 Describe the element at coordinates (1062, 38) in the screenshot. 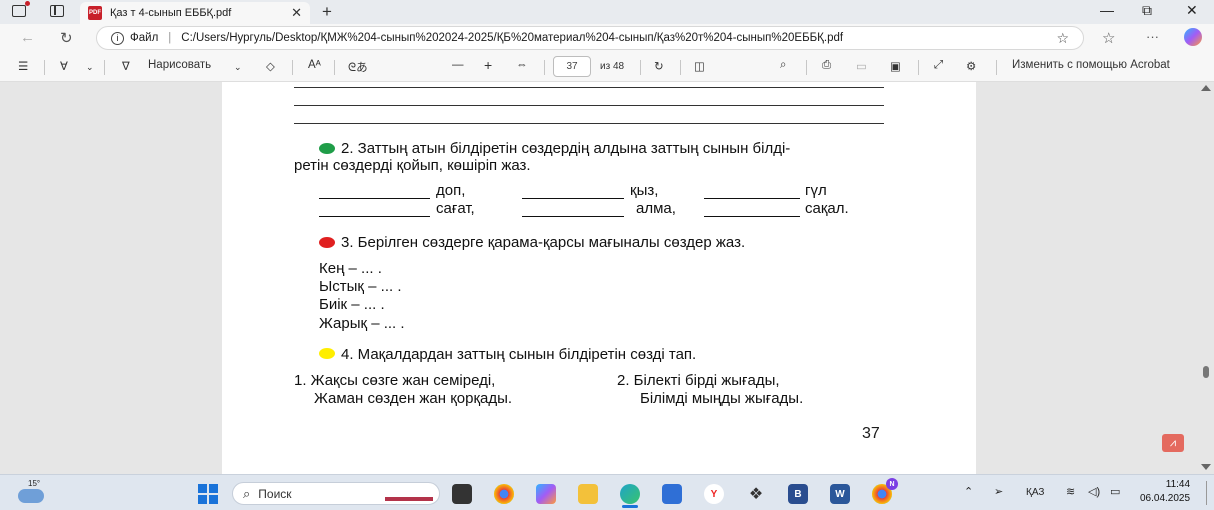

I see `favorite-star-icon: ☆` at that location.